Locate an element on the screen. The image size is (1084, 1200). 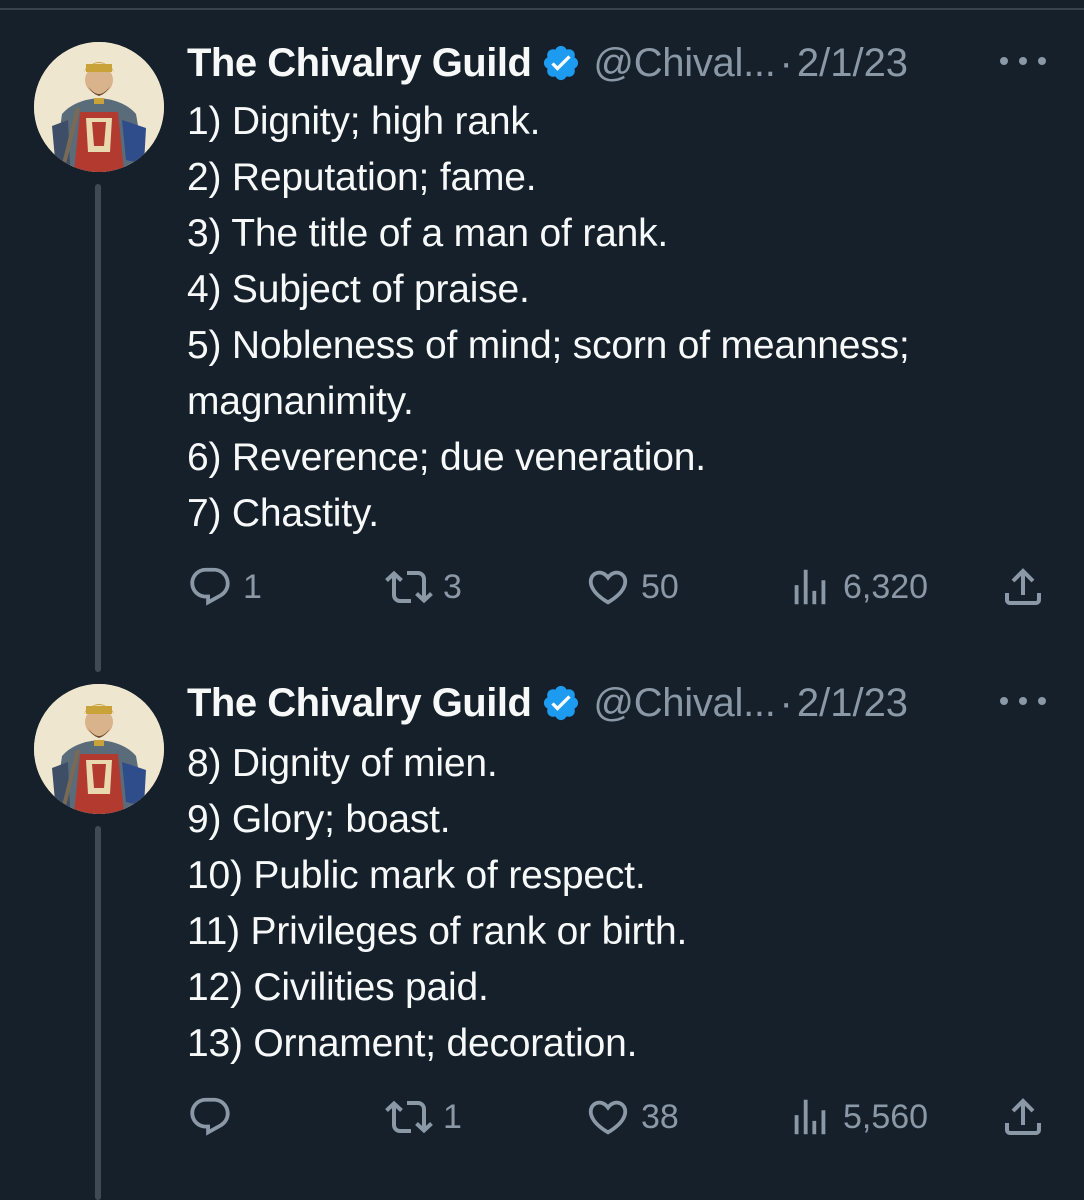
tweet-line: magnanimity. is located at coordinates (300, 401).